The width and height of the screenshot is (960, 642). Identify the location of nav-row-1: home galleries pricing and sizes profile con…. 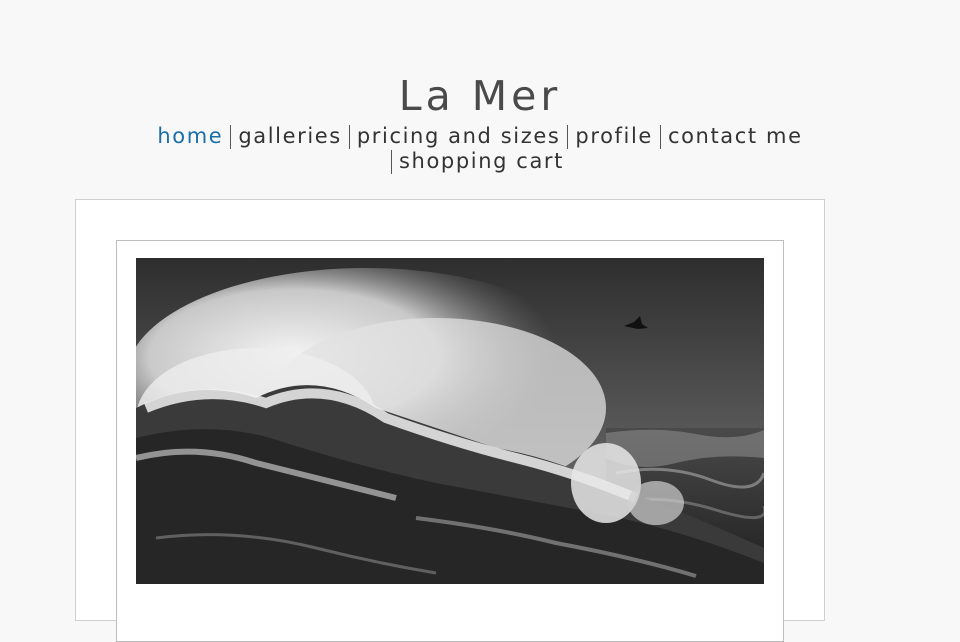
(480, 136).